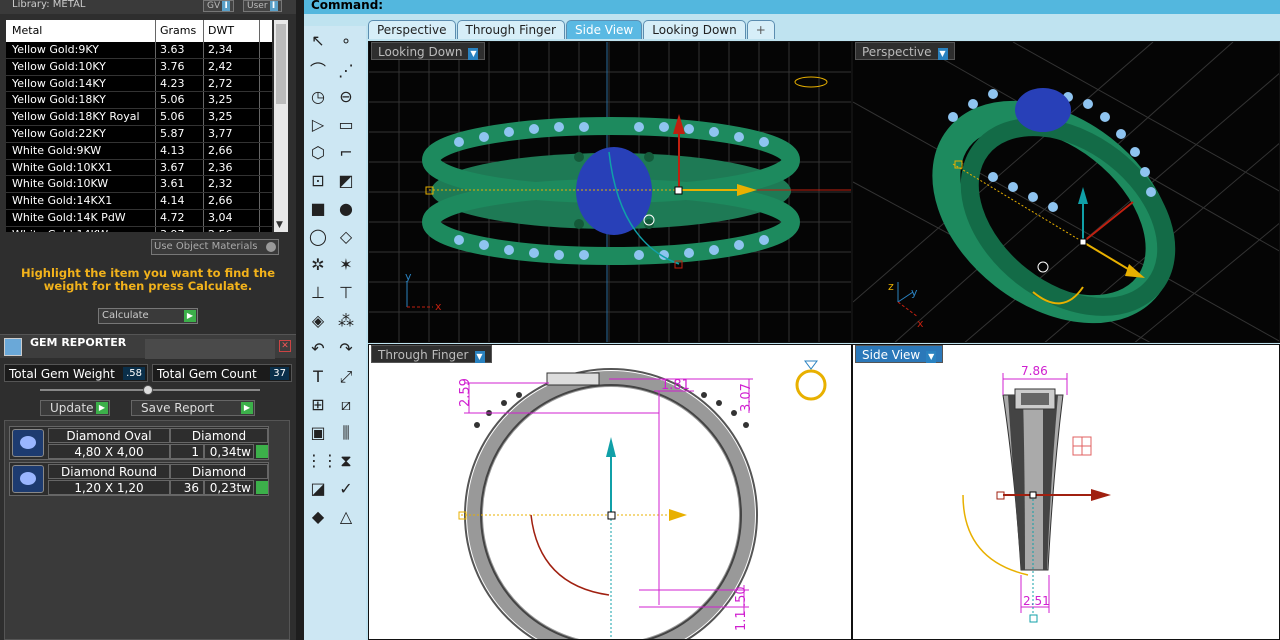 The width and height of the screenshot is (1280, 640). Describe the element at coordinates (262, 6) in the screenshot. I see `user-toggle: User I` at that location.